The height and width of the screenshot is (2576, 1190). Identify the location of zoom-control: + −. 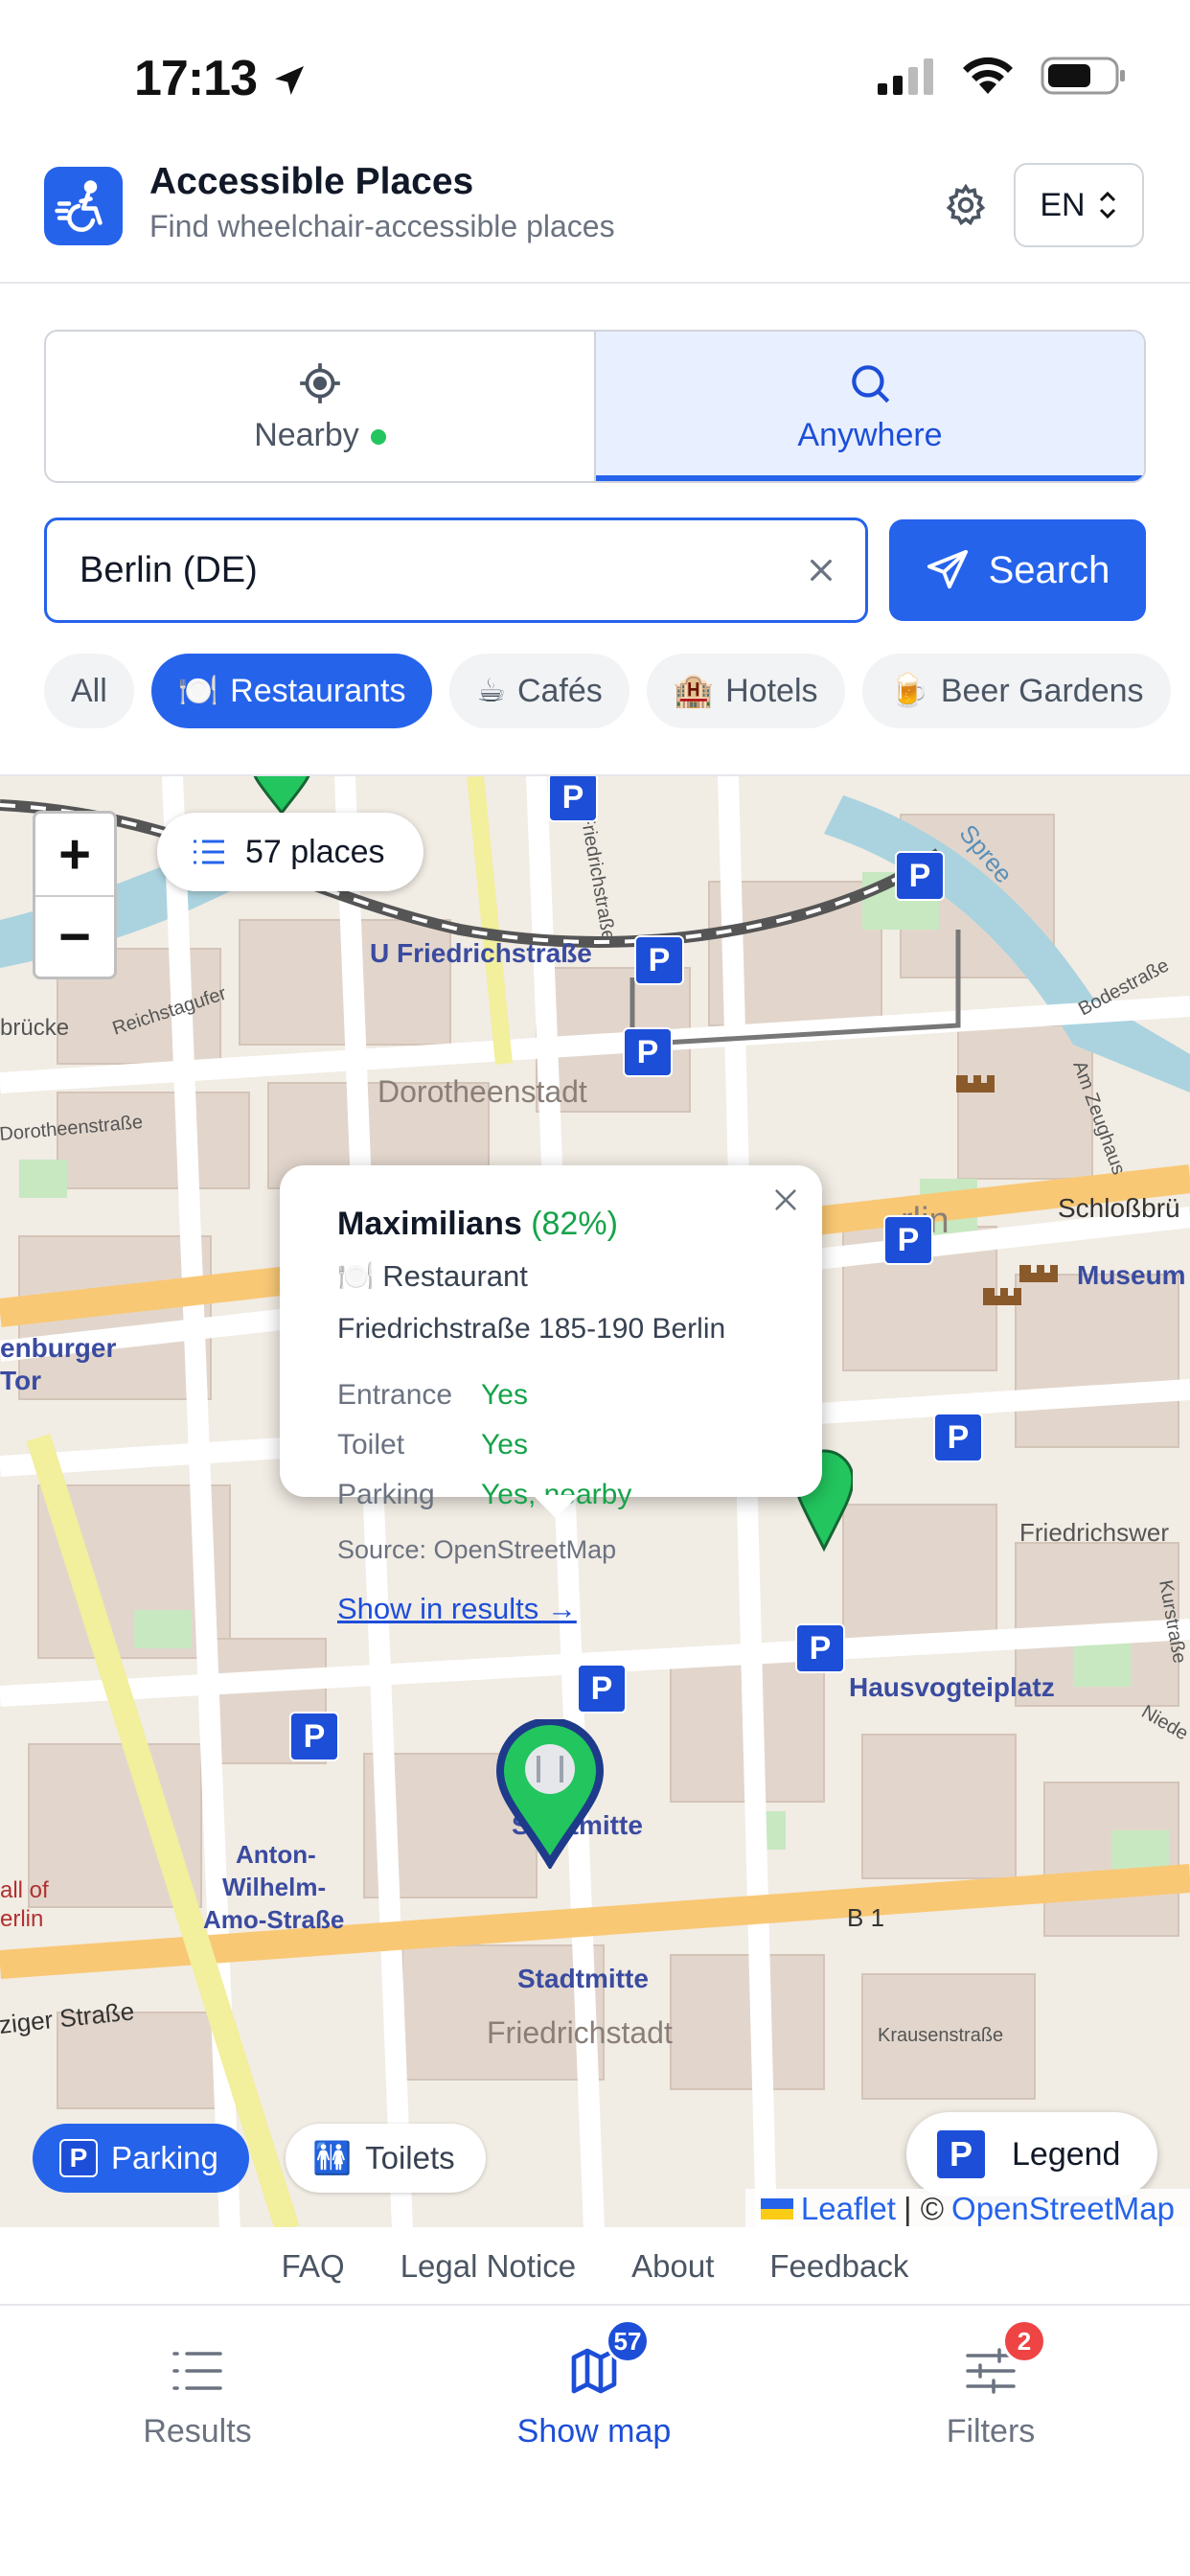
(75, 895).